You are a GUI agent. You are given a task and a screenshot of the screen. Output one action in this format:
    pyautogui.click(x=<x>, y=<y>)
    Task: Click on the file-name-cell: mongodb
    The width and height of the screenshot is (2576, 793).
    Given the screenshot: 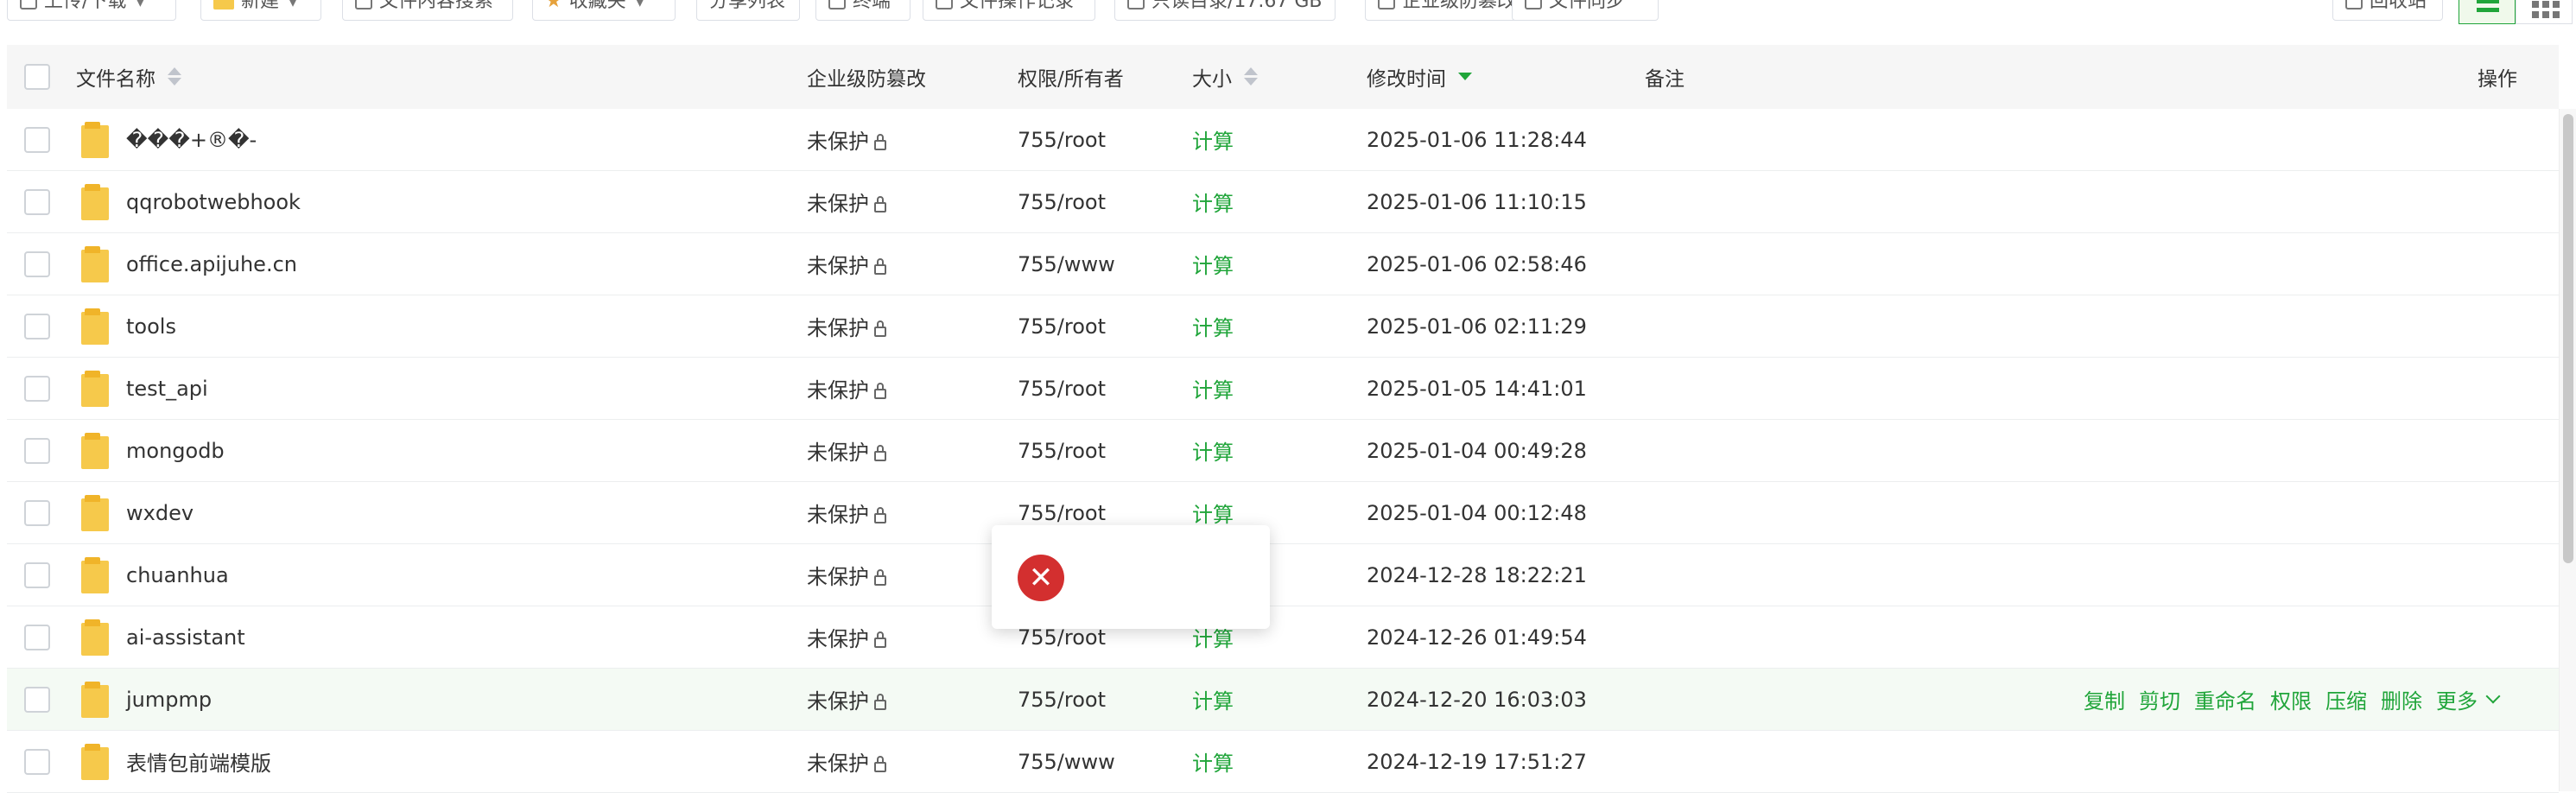 What is the action you would take?
    pyautogui.click(x=153, y=450)
    